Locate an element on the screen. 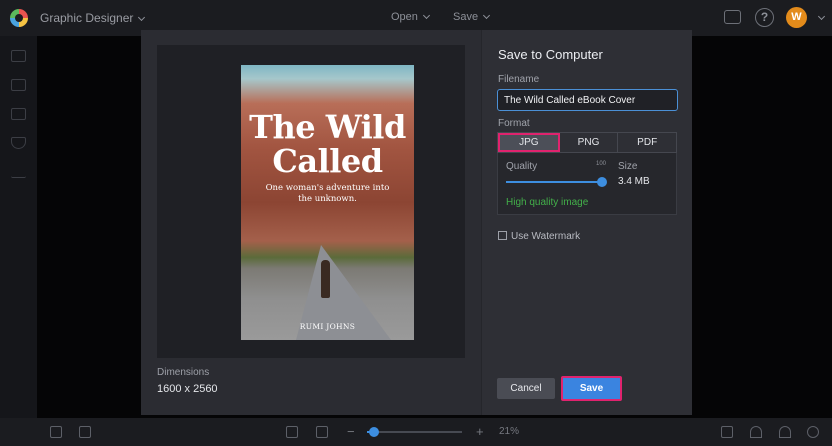 This screenshot has height=446, width=832. watermark-option: Use Watermark is located at coordinates (539, 236).